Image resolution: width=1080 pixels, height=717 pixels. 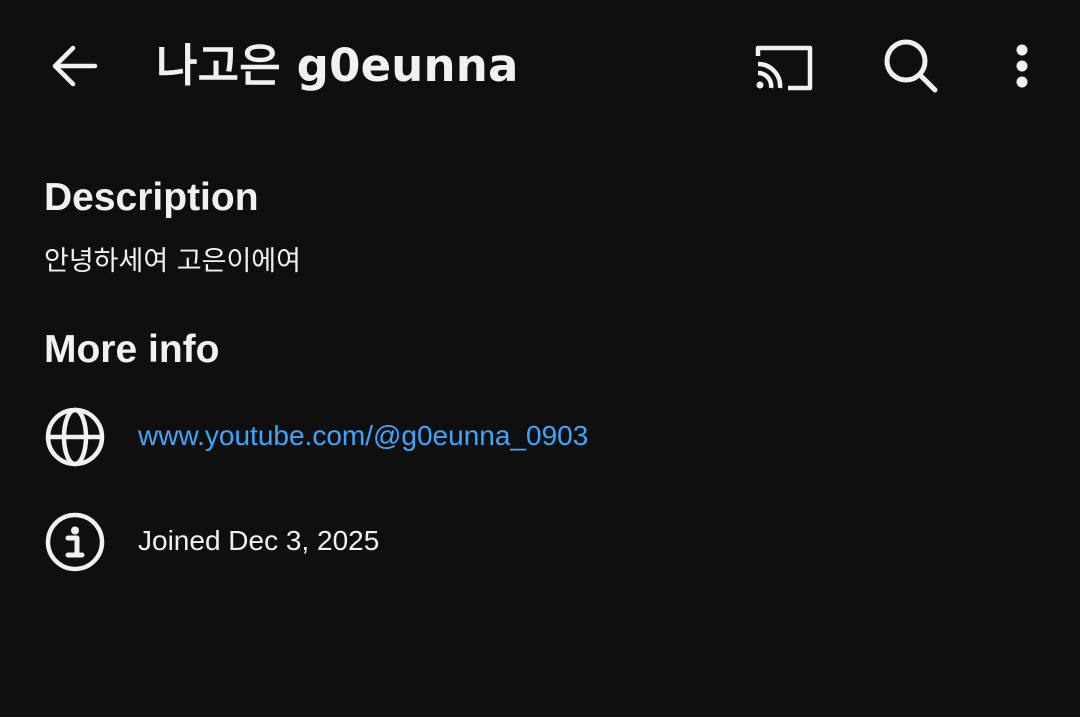 I want to click on more-options-button, so click(x=1022, y=66).